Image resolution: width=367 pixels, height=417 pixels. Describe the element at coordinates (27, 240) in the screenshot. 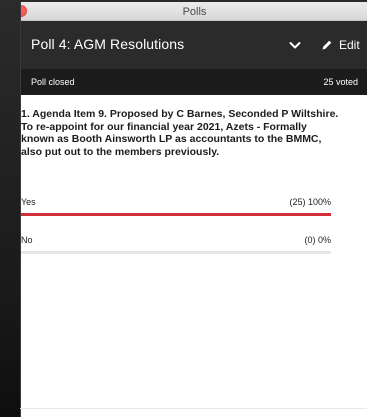

I see `option-label: No` at that location.